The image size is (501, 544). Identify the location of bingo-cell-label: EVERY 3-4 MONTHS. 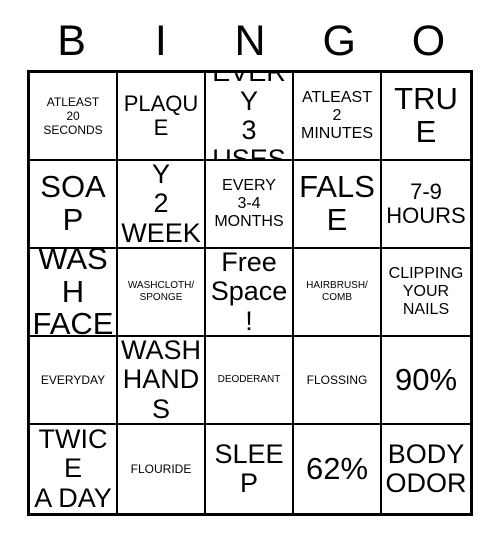
(249, 203).